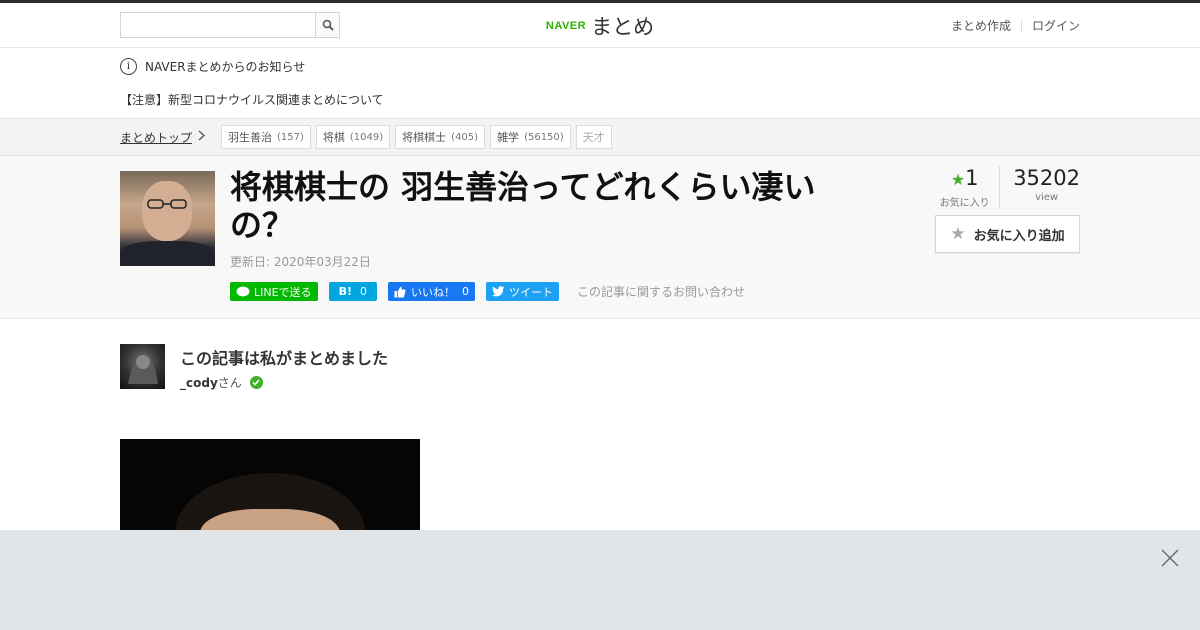 This screenshot has height=630, width=1200. Describe the element at coordinates (566, 26) in the screenshot. I see `logo-brand: NAVER` at that location.